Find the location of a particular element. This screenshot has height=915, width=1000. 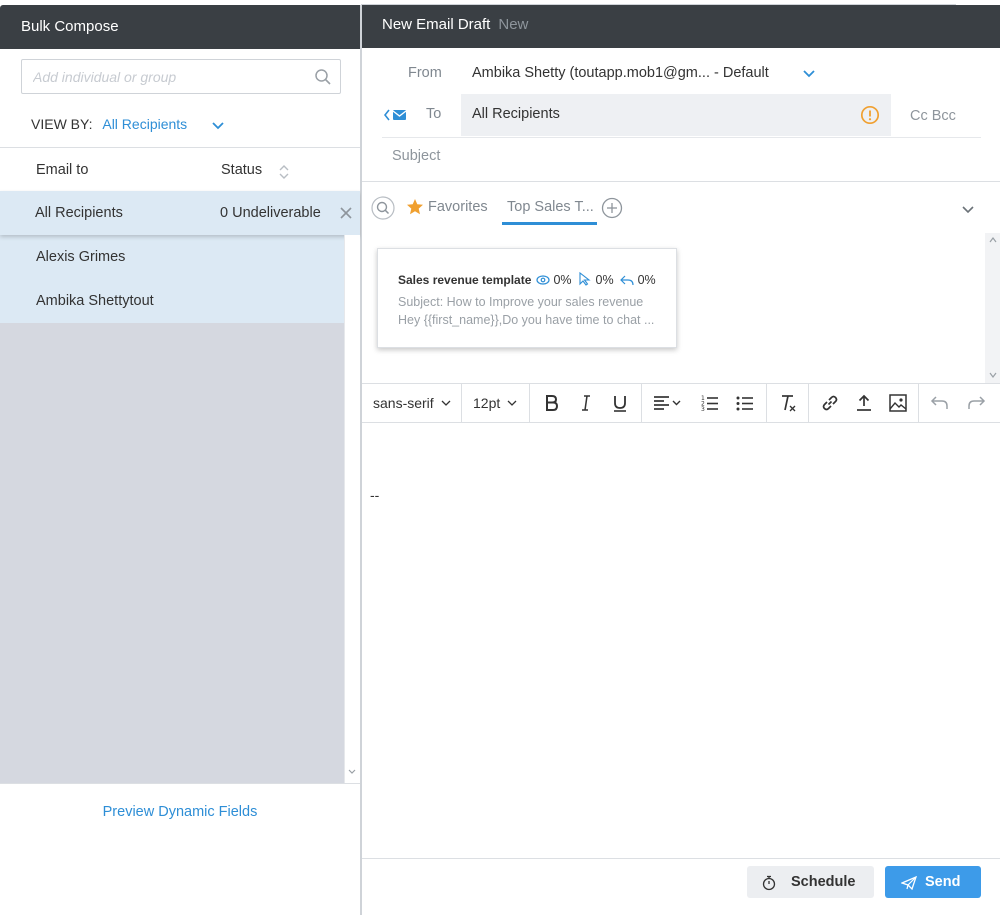

send-button: Send is located at coordinates (933, 882).